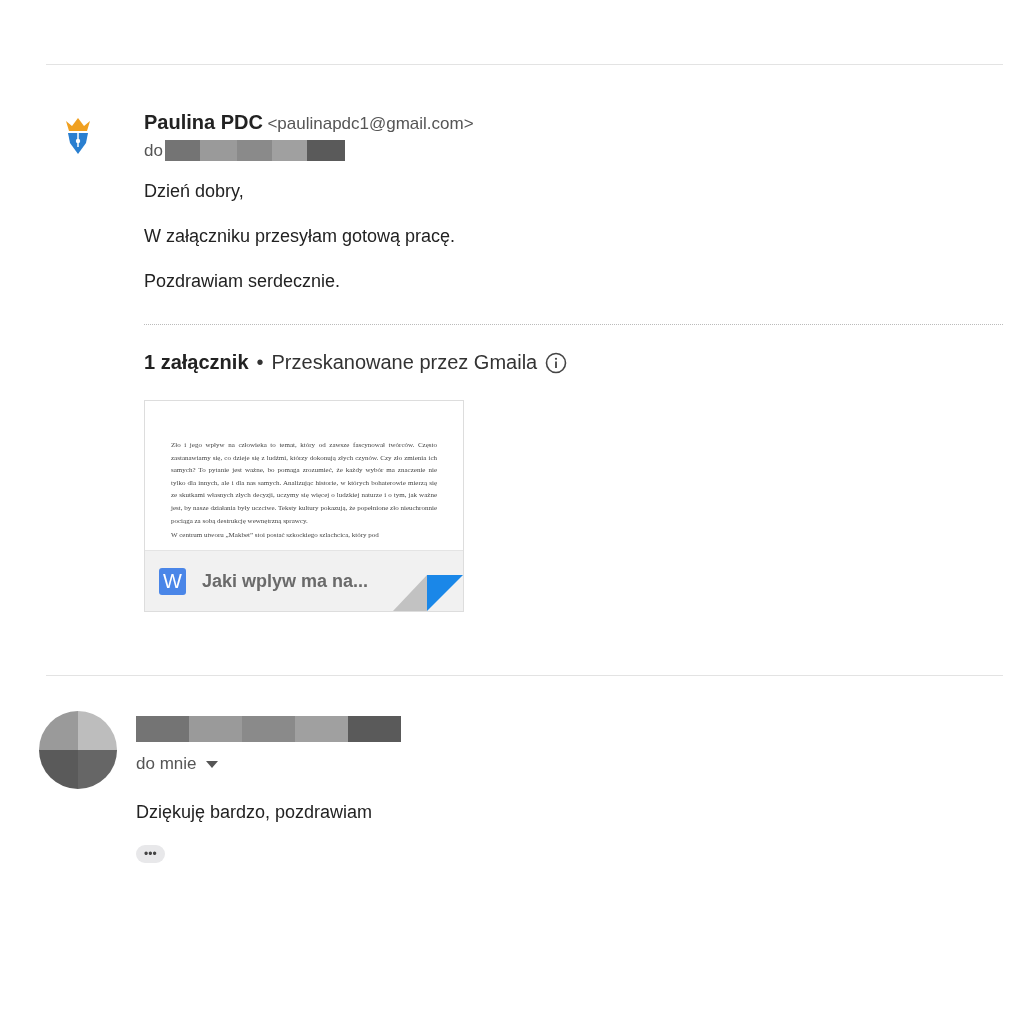  What do you see at coordinates (370, 123) in the screenshot?
I see `sender-email: <paulinapdc1@gmail.com>` at bounding box center [370, 123].